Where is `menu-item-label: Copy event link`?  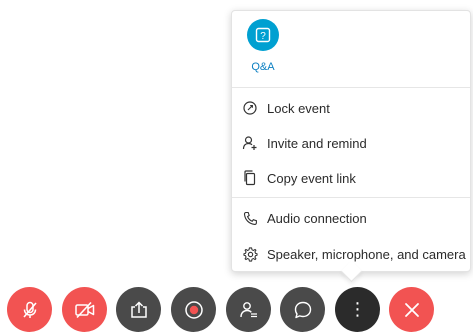 menu-item-label: Copy event link is located at coordinates (311, 178).